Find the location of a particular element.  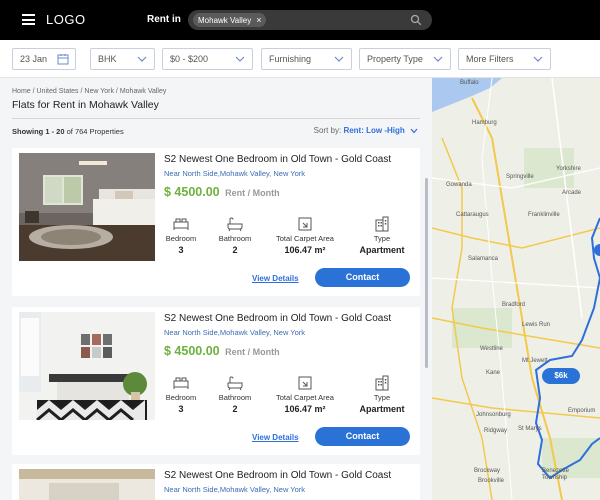

map-label-gowanda: Gowanda is located at coordinates (459, 185).